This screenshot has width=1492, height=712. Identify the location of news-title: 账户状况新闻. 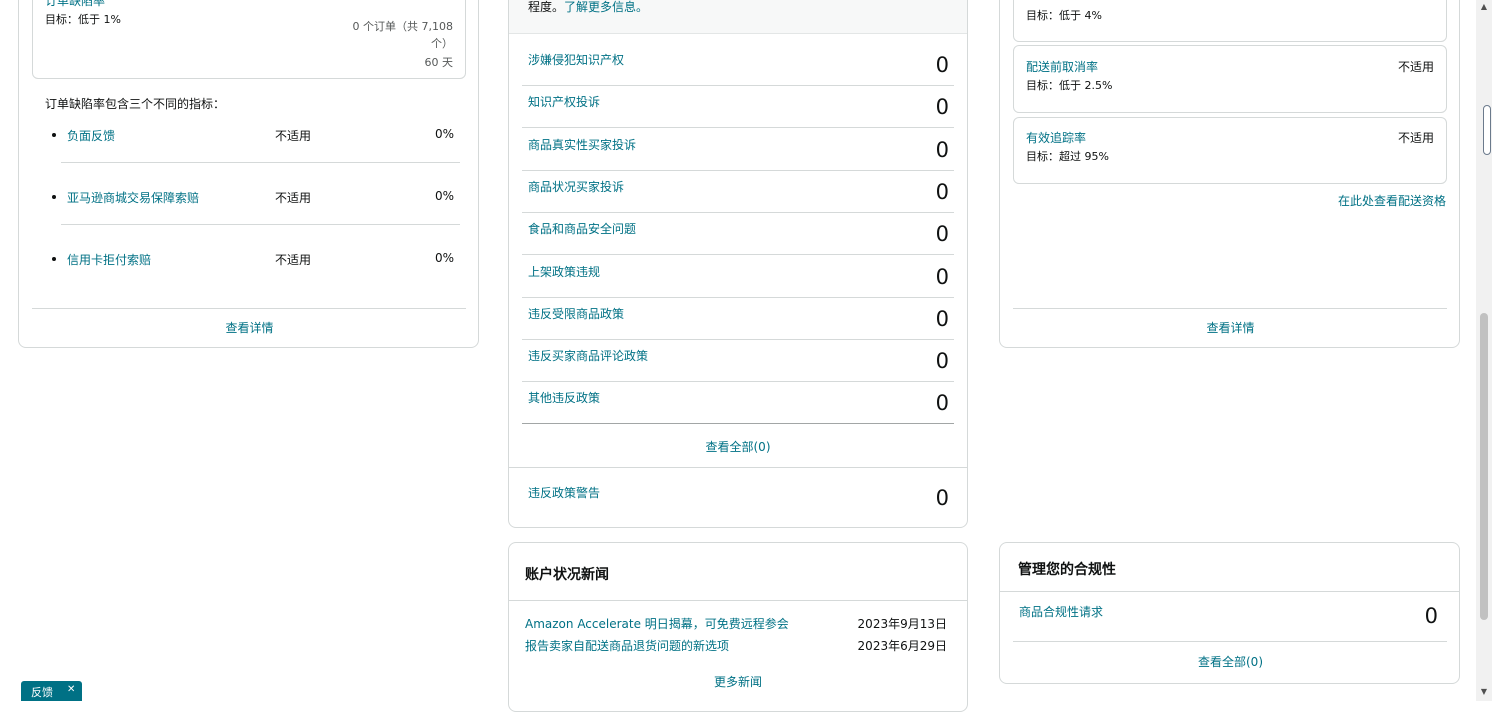
(567, 575).